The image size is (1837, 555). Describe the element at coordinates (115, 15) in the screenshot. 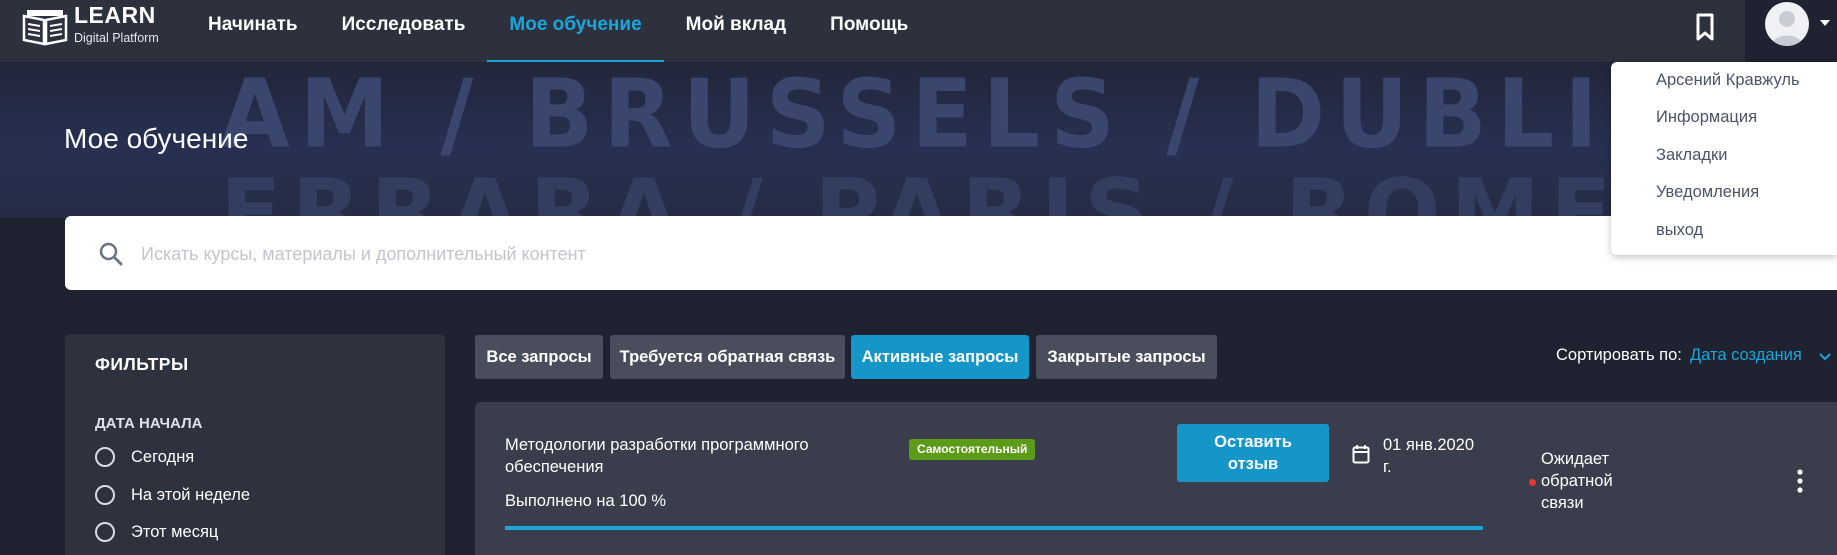

I see `brand-name: LEARN` at that location.